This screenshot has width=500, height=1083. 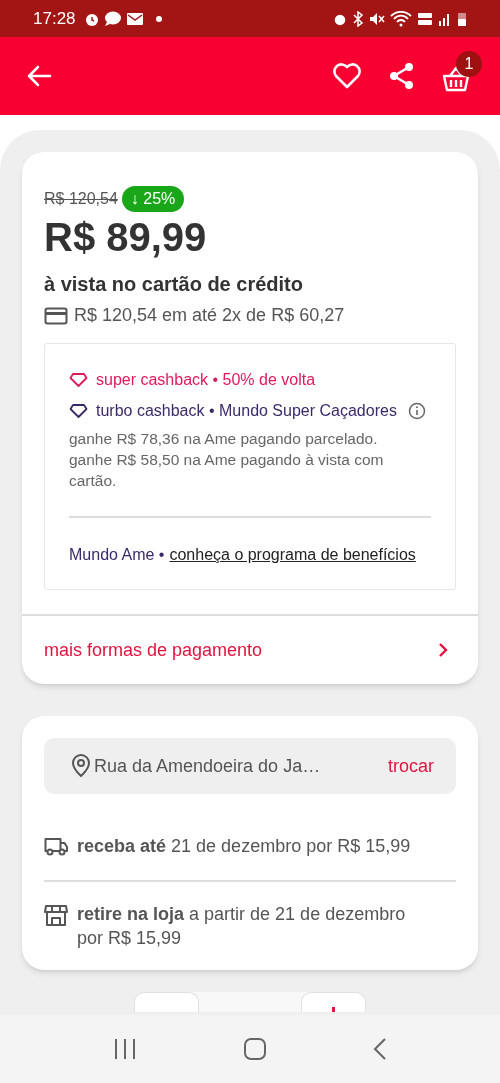 I want to click on discount-badge: ↓ 25%, so click(x=153, y=199).